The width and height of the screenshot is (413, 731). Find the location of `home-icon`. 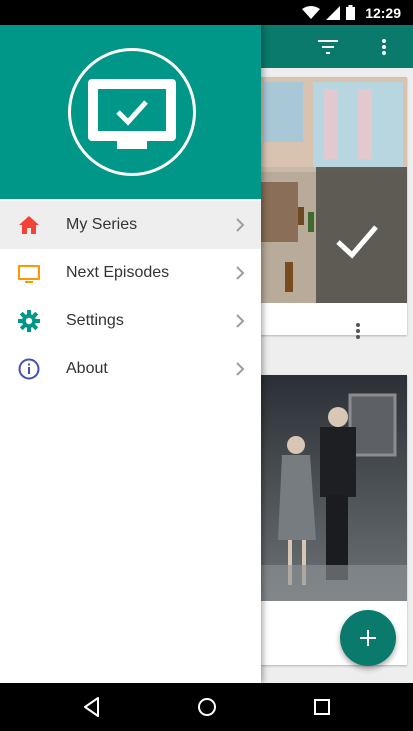

home-icon is located at coordinates (29, 225).